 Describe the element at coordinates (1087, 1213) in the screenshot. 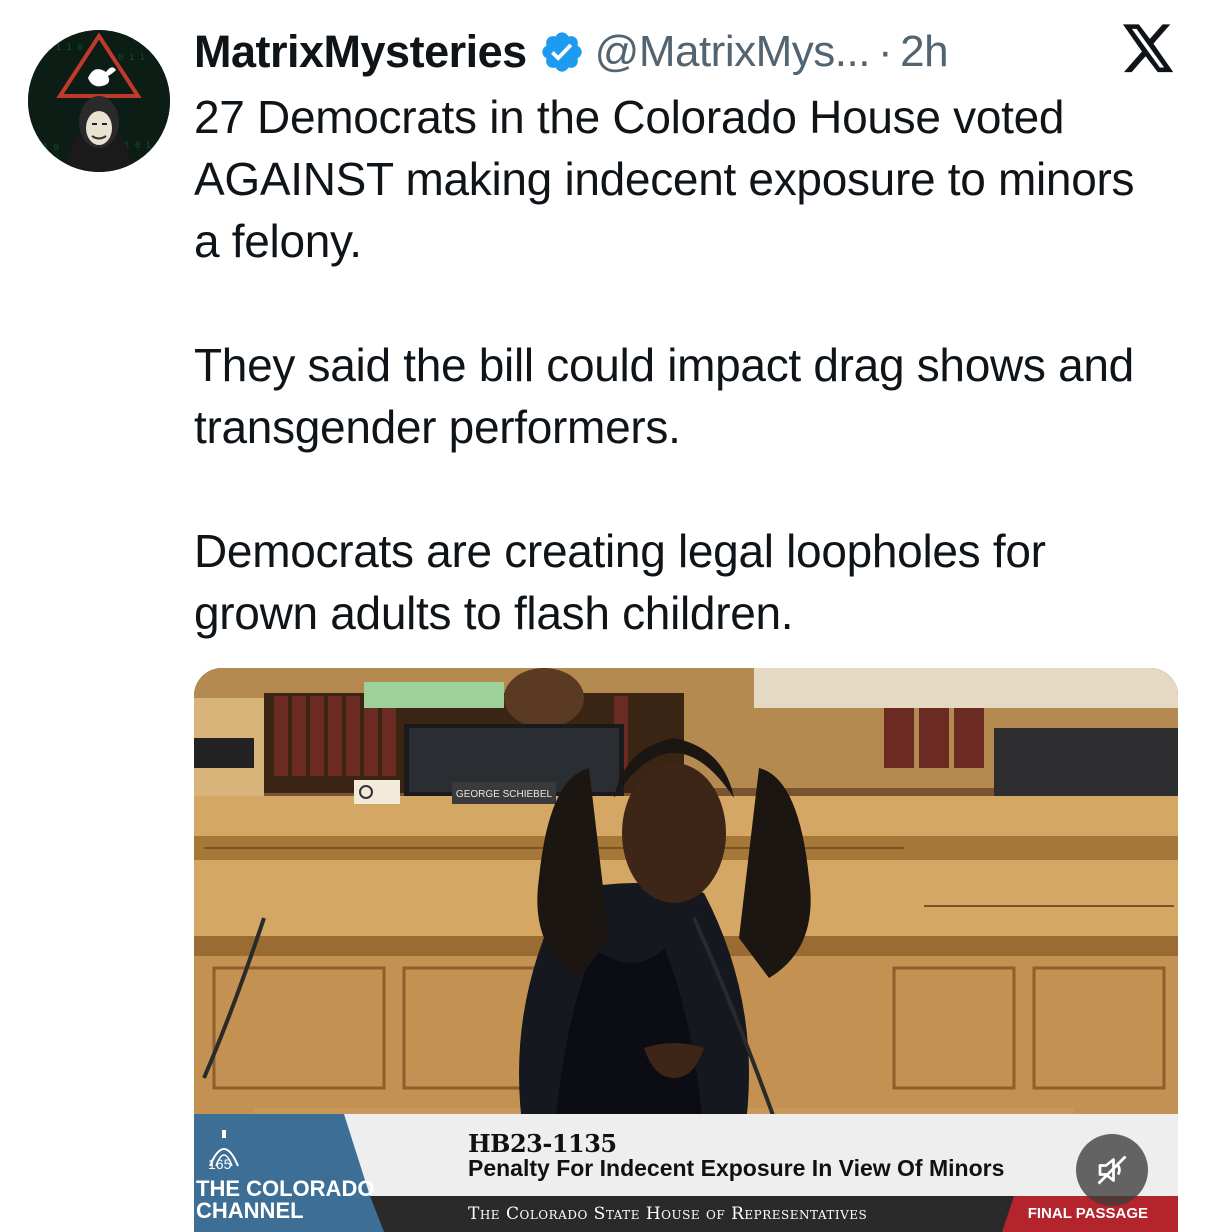

I see `bill-status: FINAL PASSAGE` at that location.